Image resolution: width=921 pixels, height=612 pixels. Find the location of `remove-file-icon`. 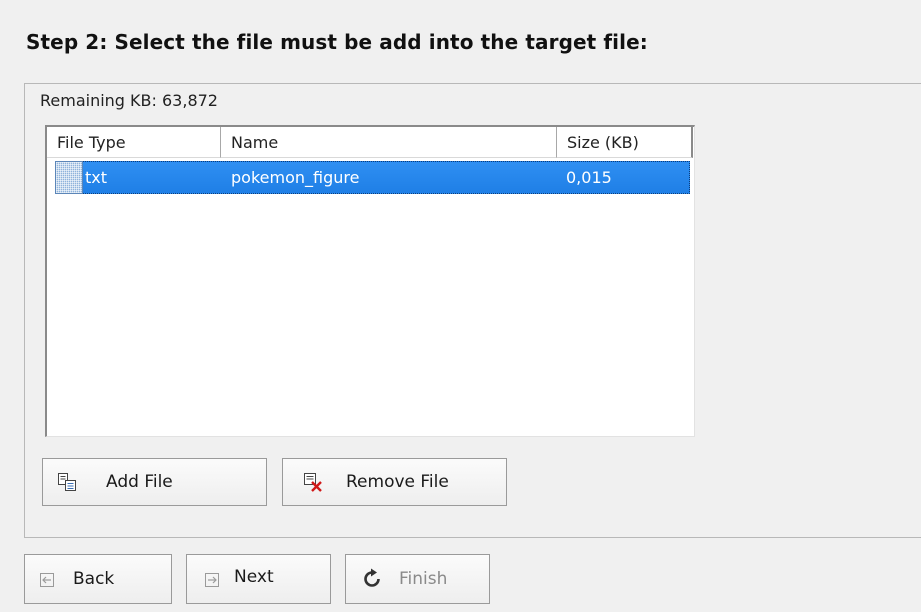

remove-file-icon is located at coordinates (313, 482).